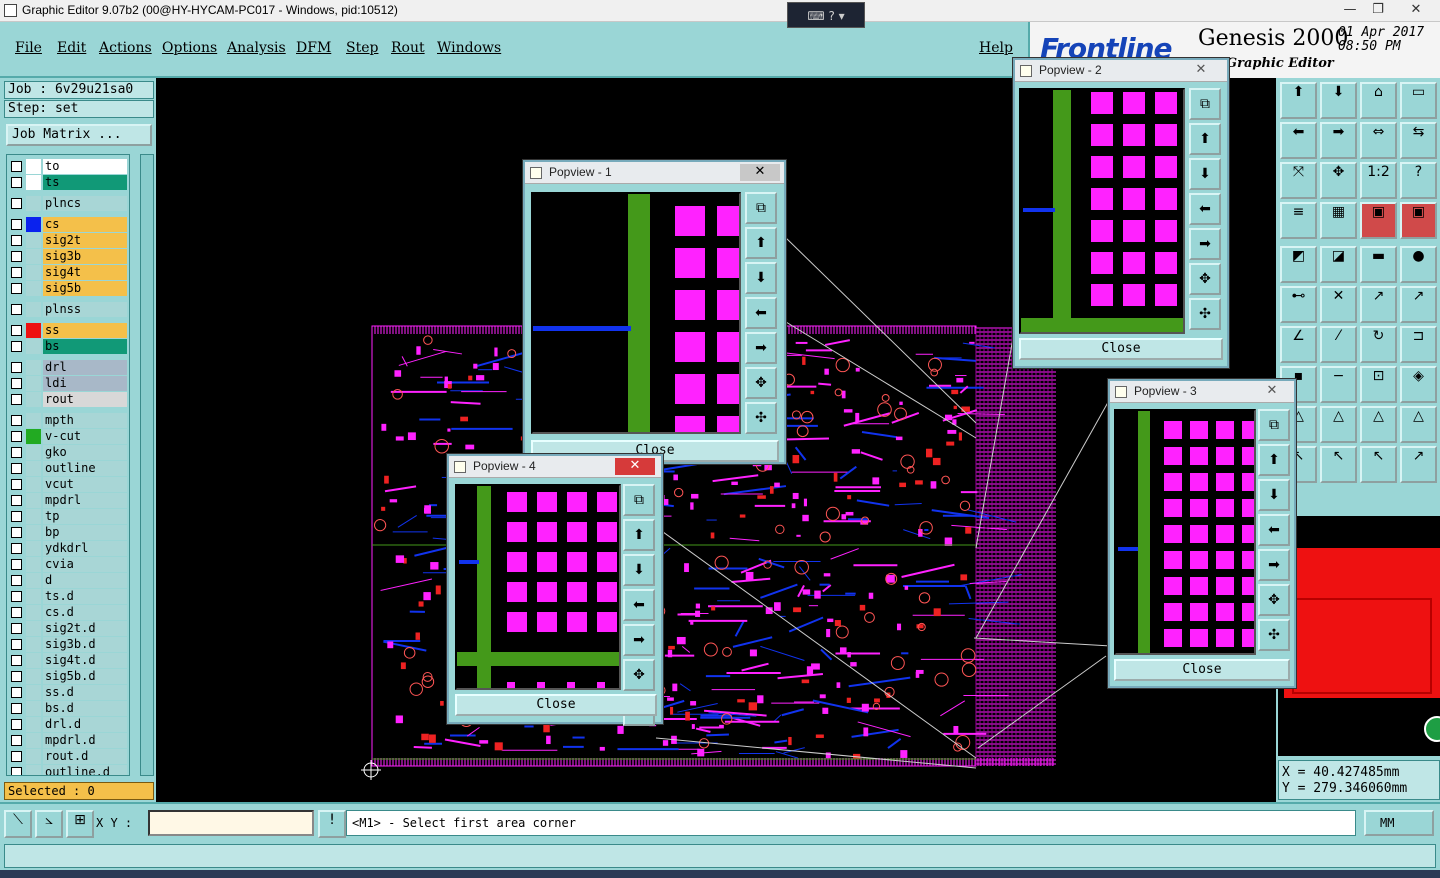  I want to click on layer-name: ts.d, so click(85, 596).